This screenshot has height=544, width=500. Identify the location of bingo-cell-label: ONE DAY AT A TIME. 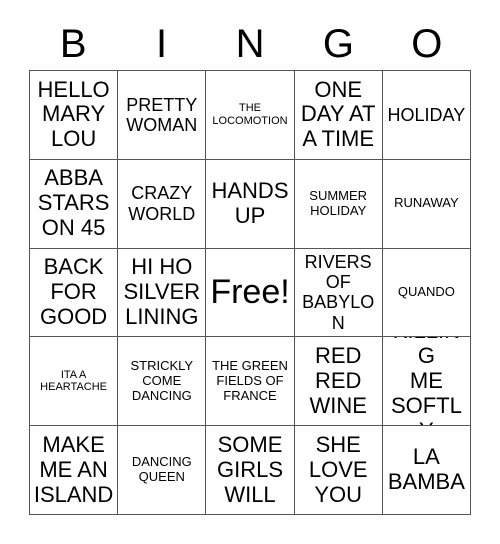
(338, 114).